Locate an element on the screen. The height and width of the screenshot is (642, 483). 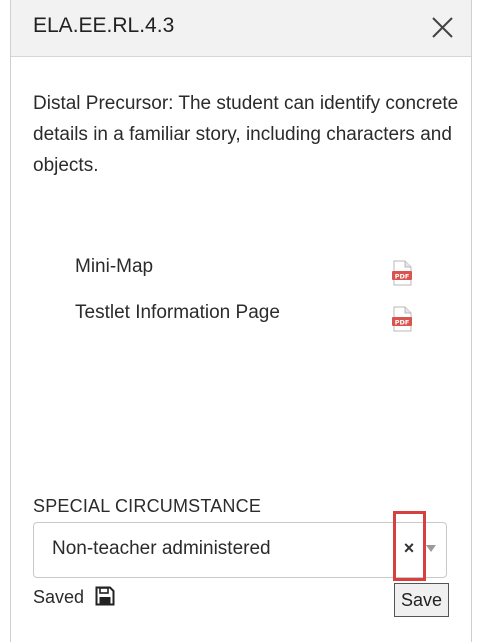
selected-value: Non-teacher administered is located at coordinates (161, 548).